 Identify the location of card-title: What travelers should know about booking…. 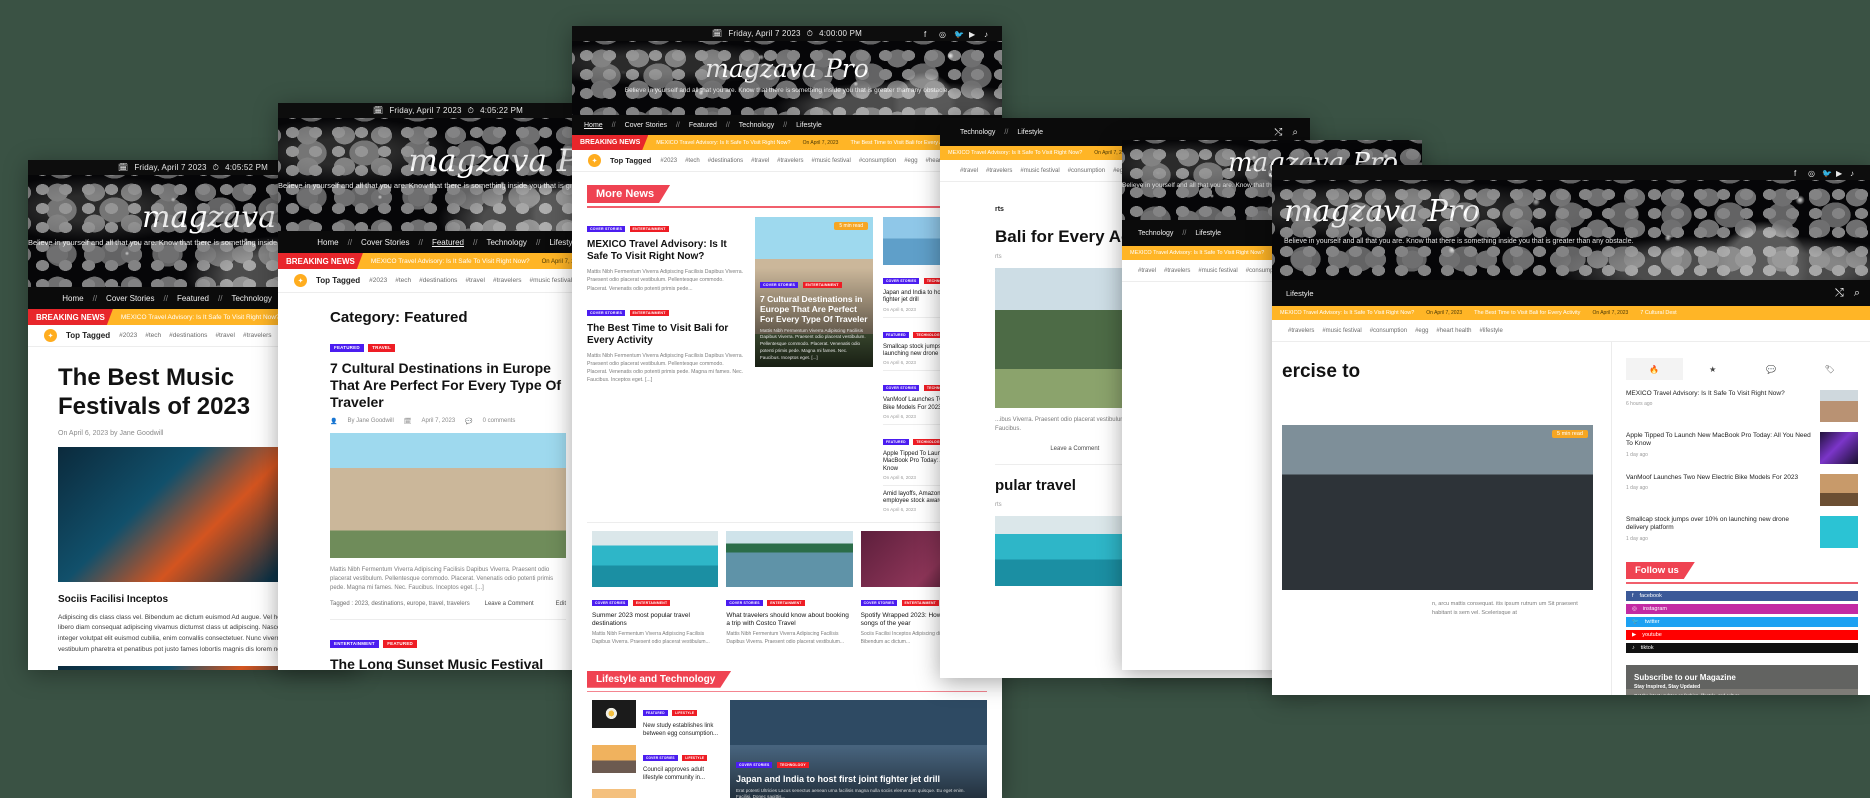
(789, 620).